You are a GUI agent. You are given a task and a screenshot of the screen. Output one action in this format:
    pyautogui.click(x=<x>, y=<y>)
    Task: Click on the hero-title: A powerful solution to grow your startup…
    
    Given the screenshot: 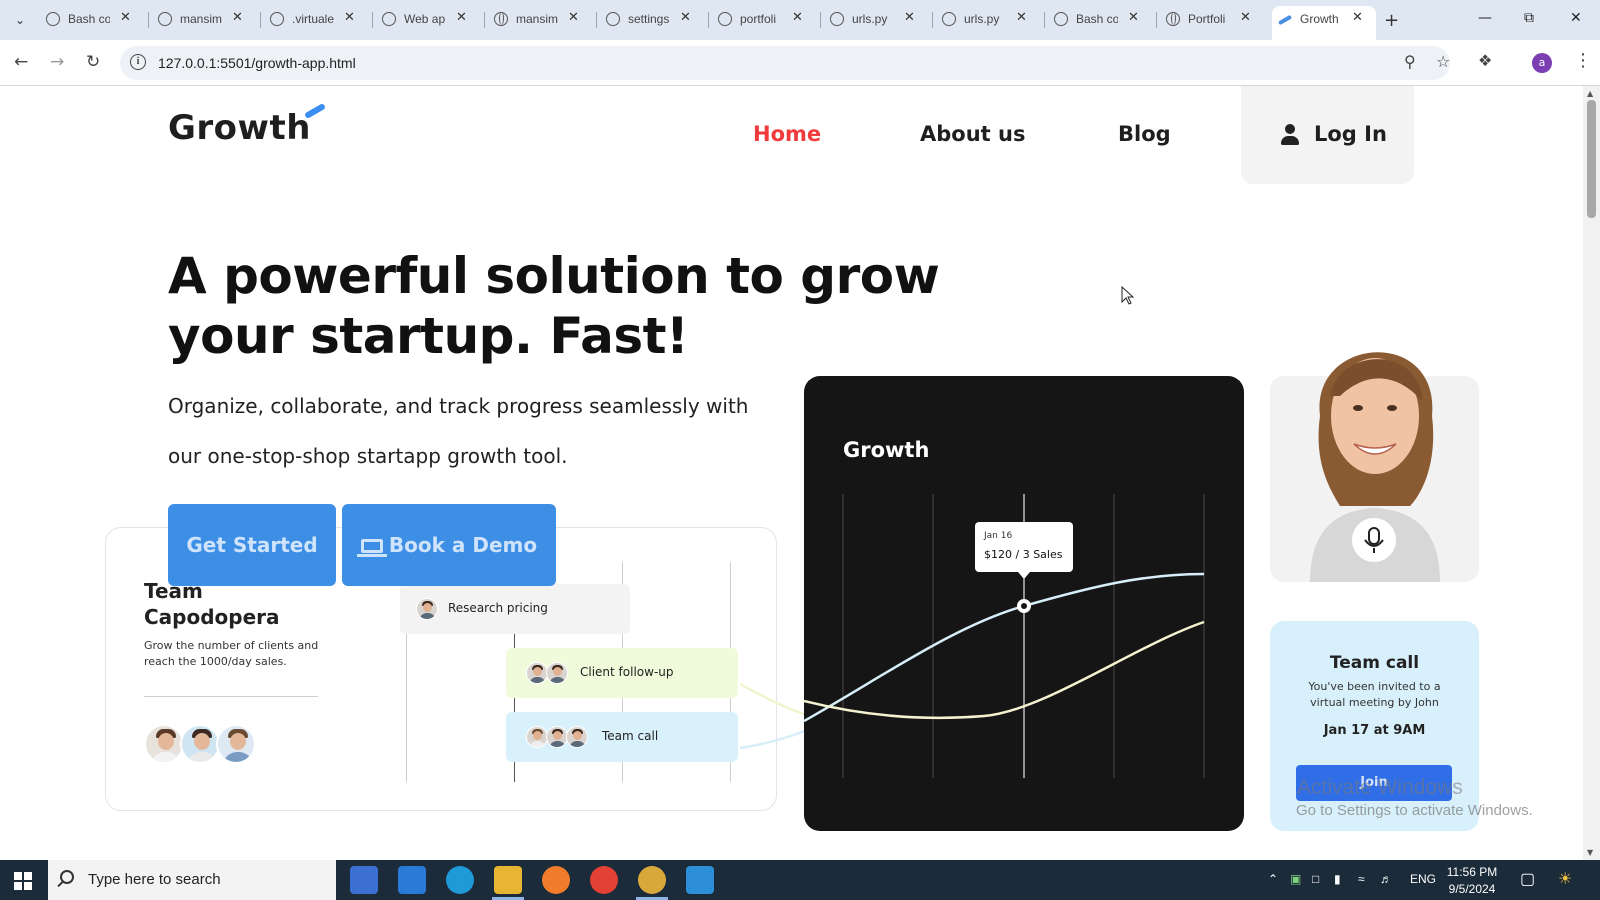 What is the action you would take?
    pyautogui.click(x=554, y=306)
    